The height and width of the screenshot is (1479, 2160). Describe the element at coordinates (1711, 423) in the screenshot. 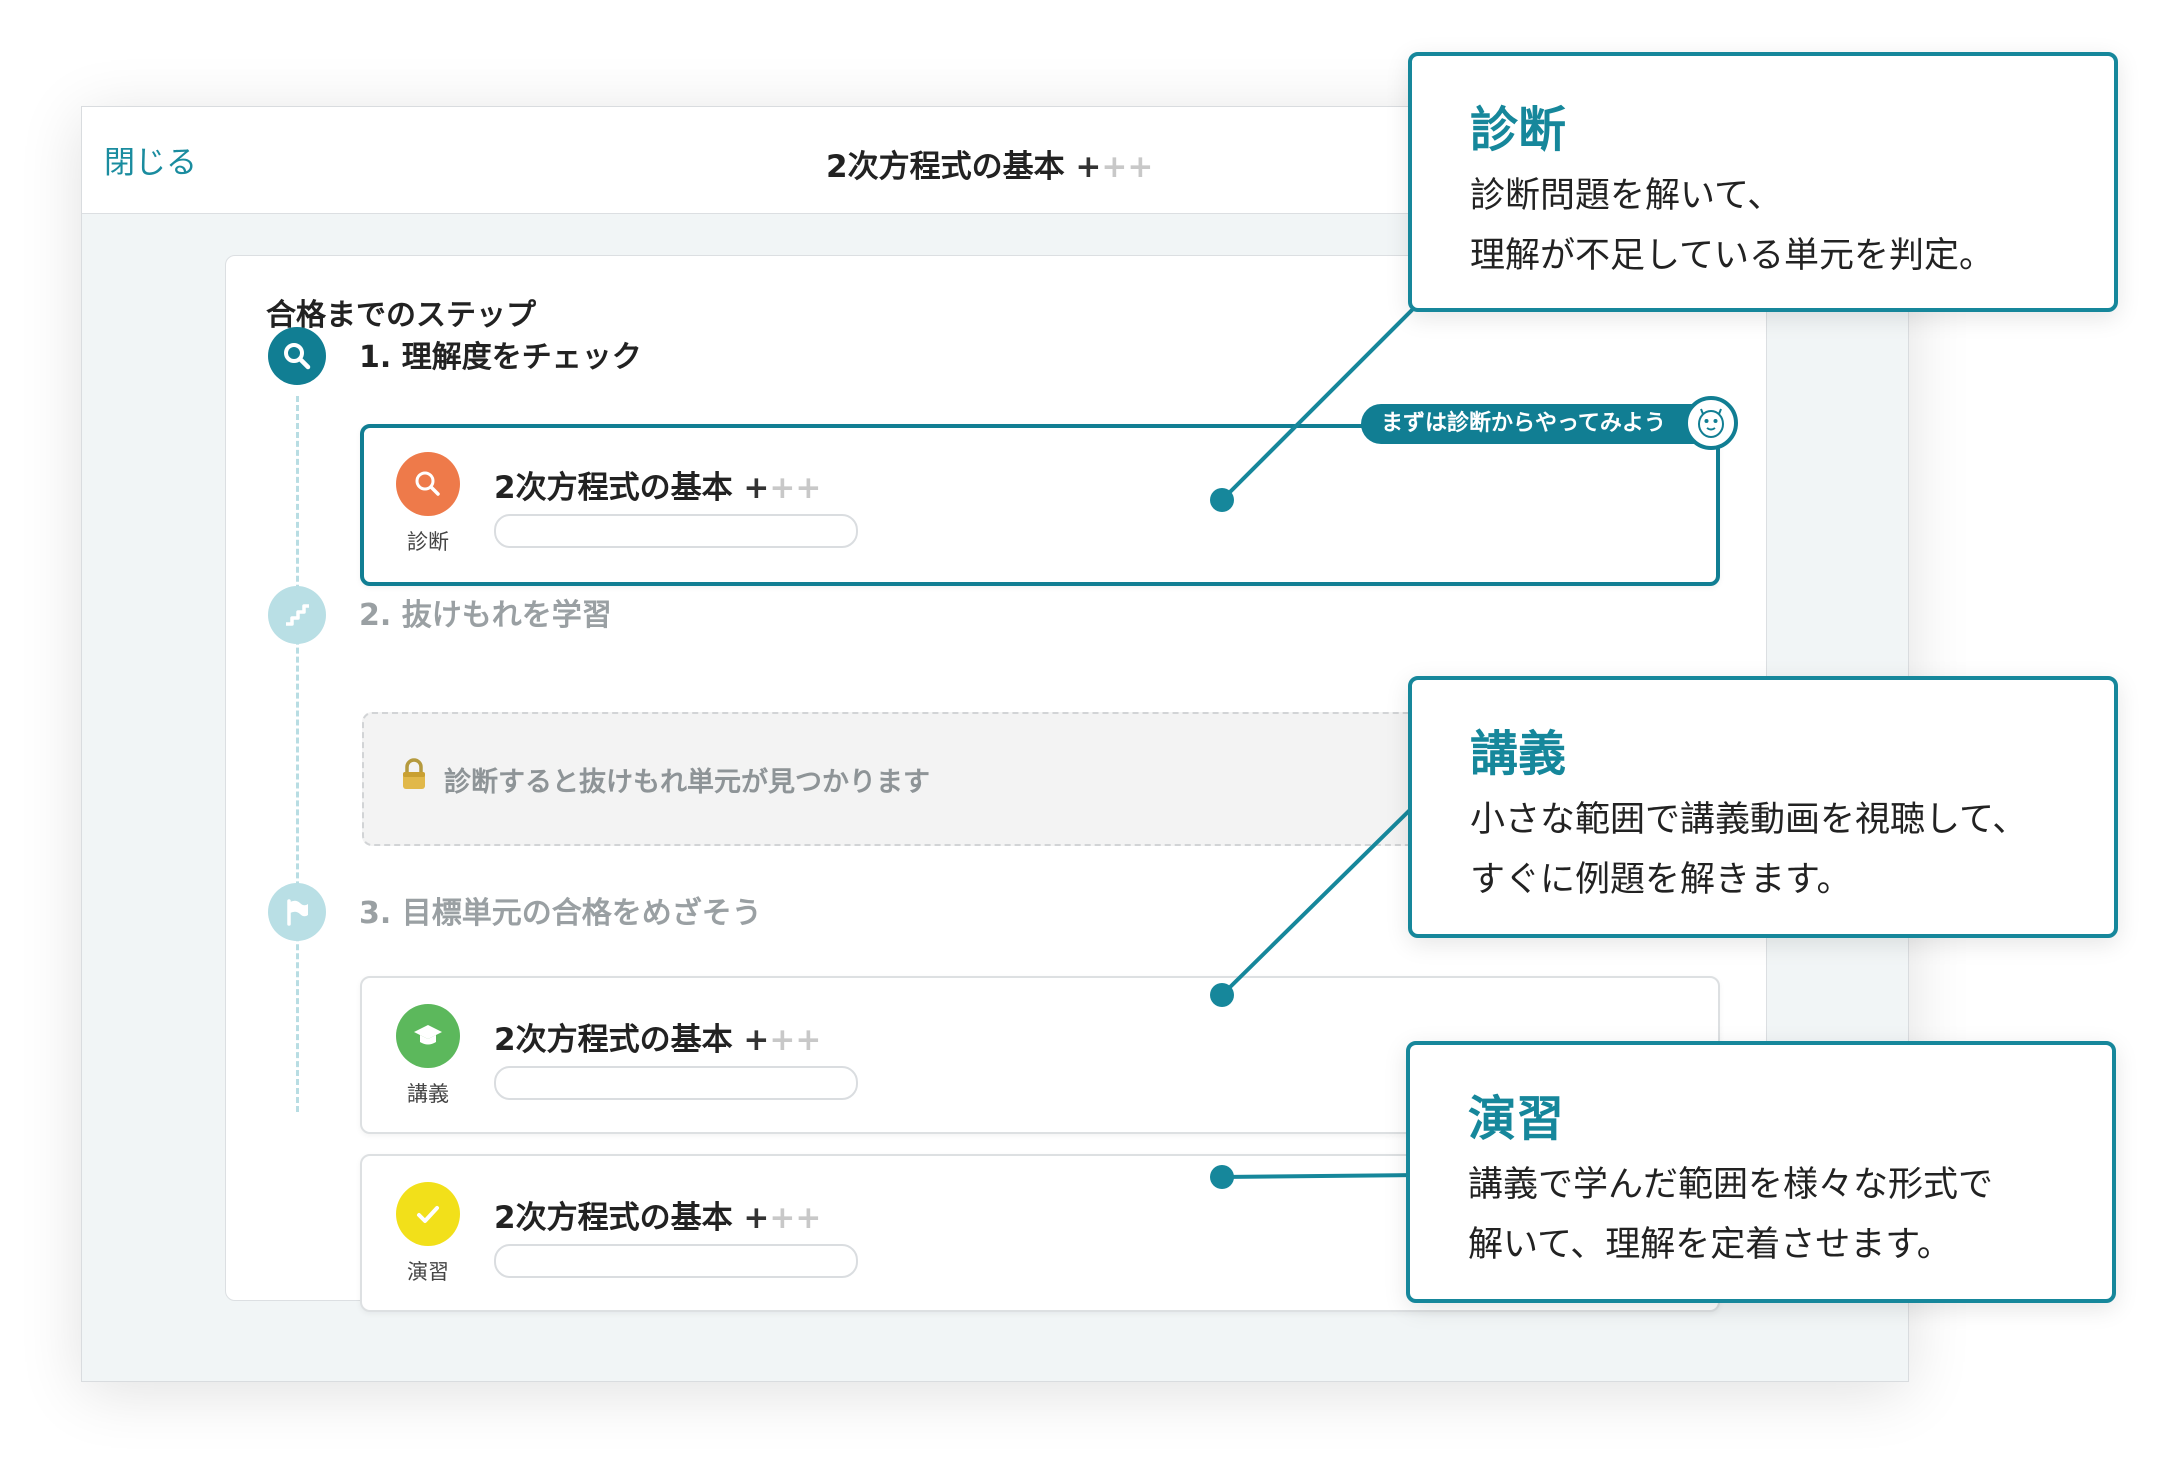

I see `mascot-icon` at that location.